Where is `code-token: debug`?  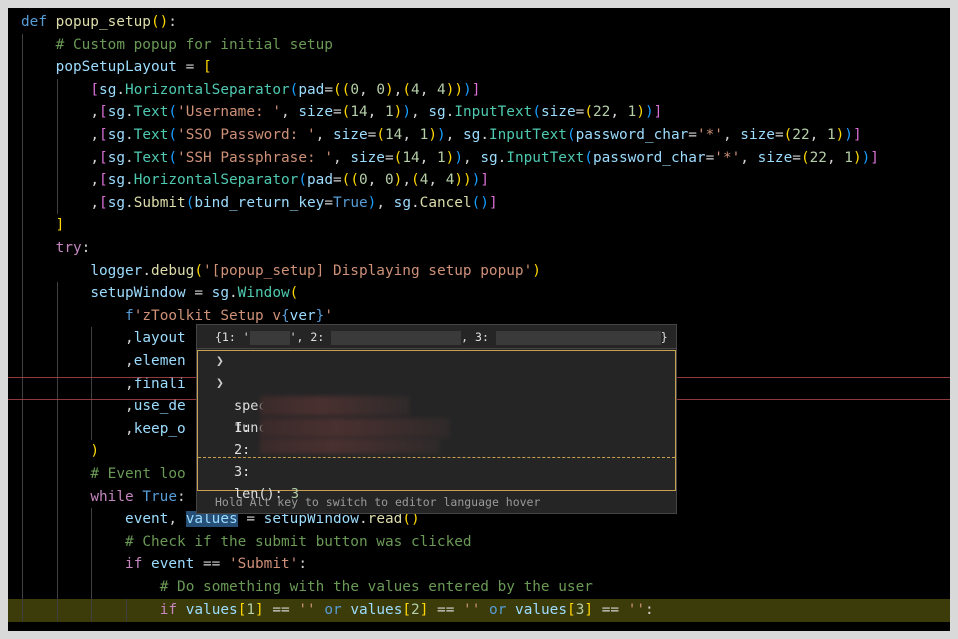
code-token: debug is located at coordinates (173, 270).